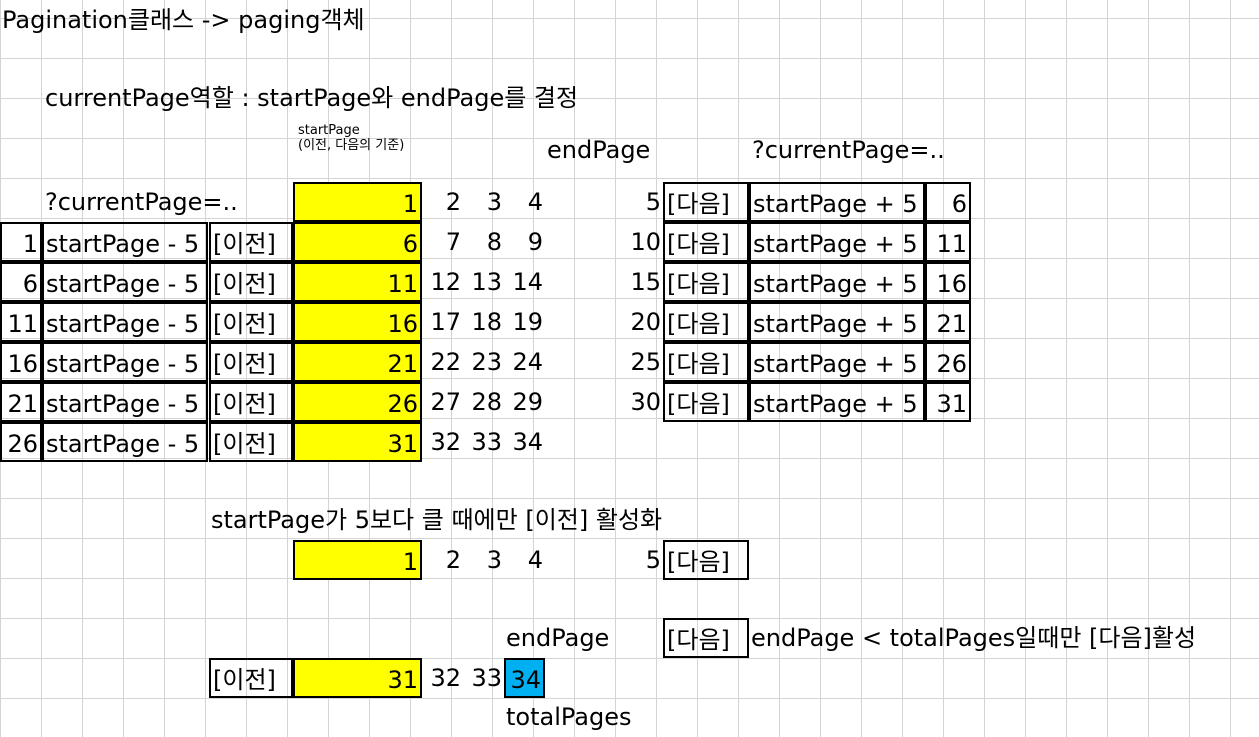 The width and height of the screenshot is (1259, 737). I want to click on end-page-header: endPage, so click(599, 150).